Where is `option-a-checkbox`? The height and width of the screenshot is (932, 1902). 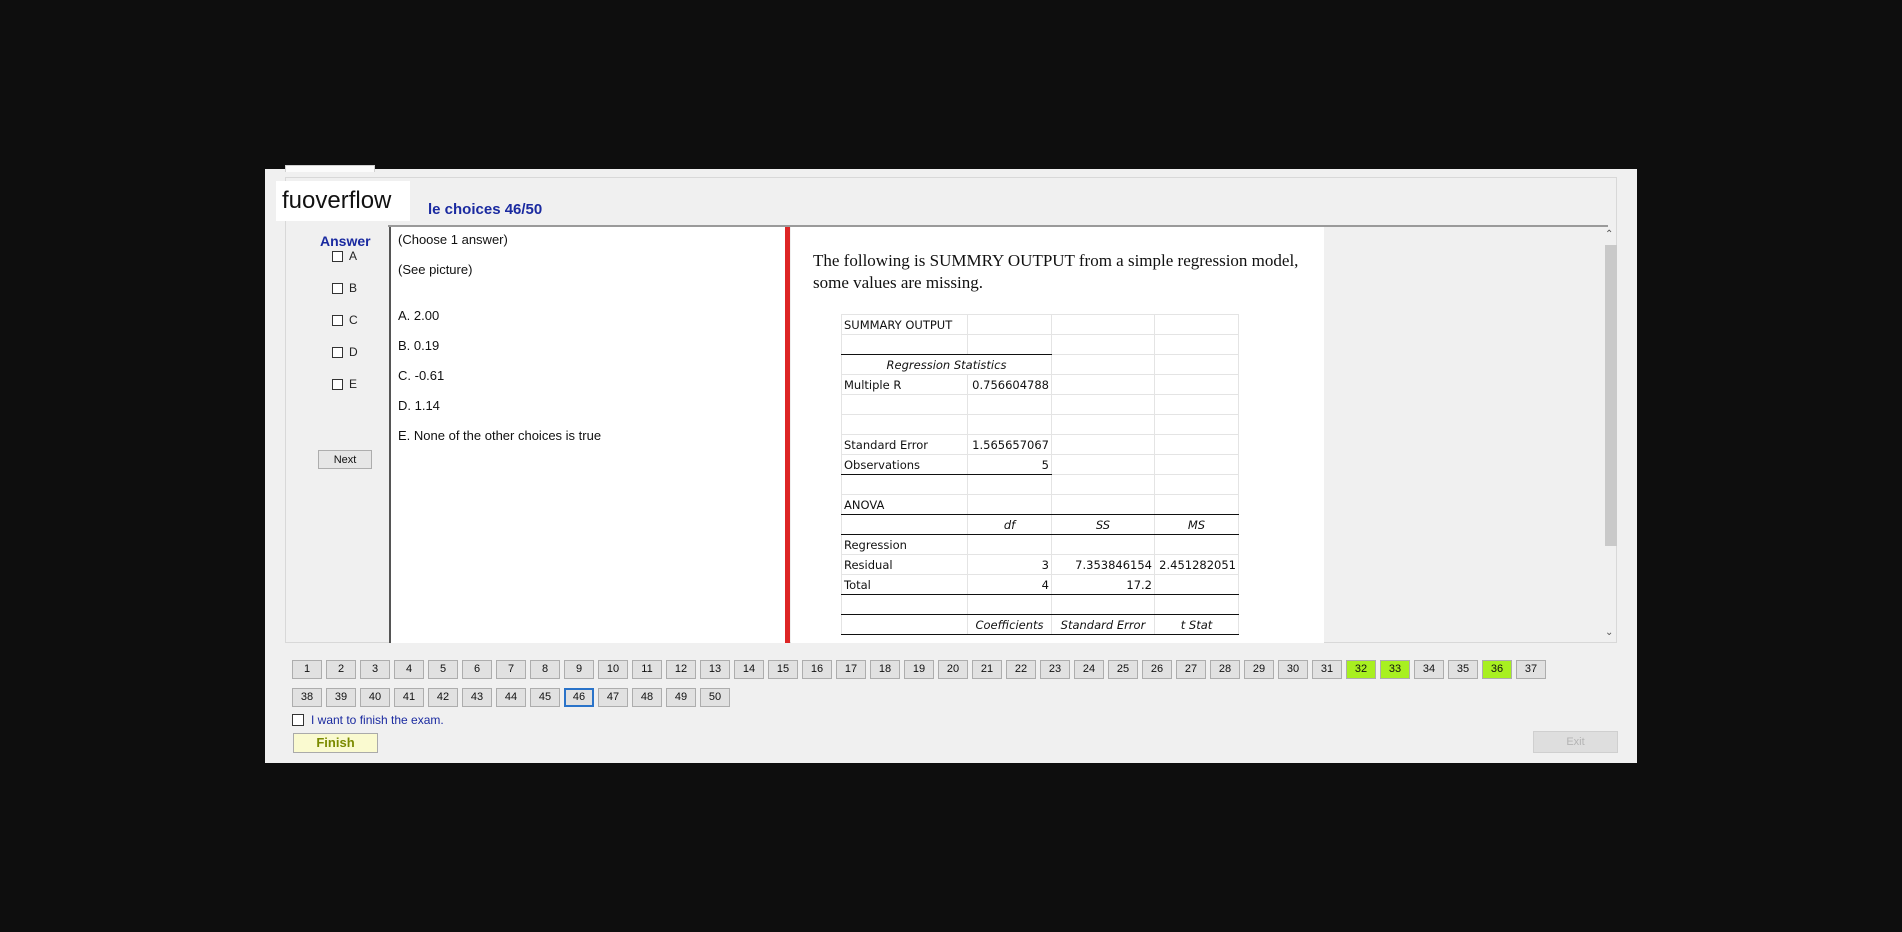
option-a-checkbox is located at coordinates (337, 256).